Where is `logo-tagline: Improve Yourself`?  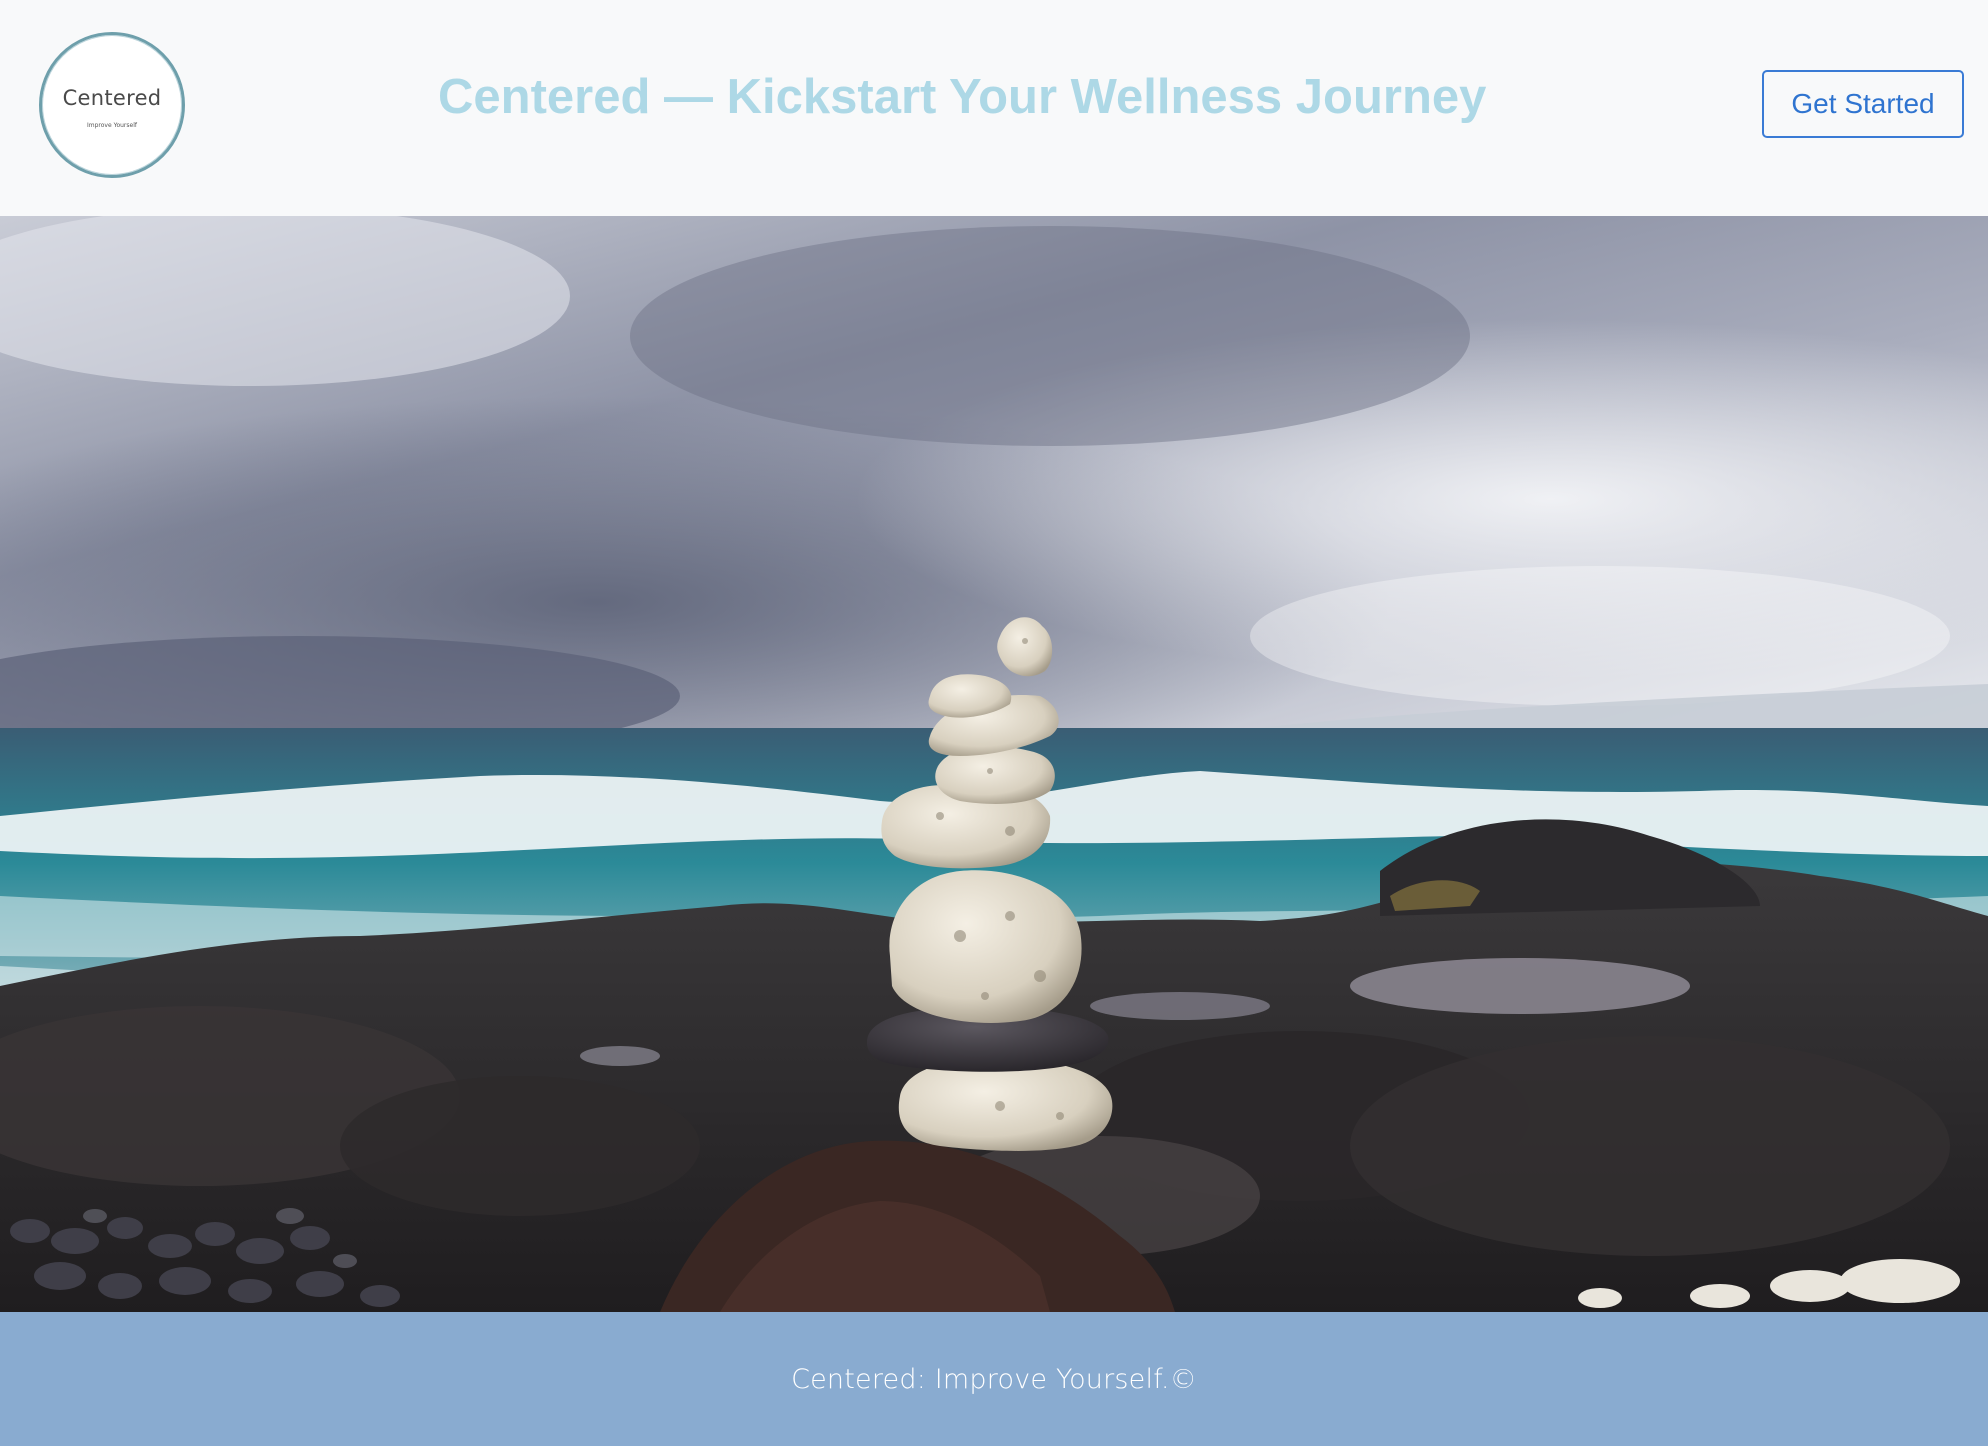 logo-tagline: Improve Yourself is located at coordinates (112, 125).